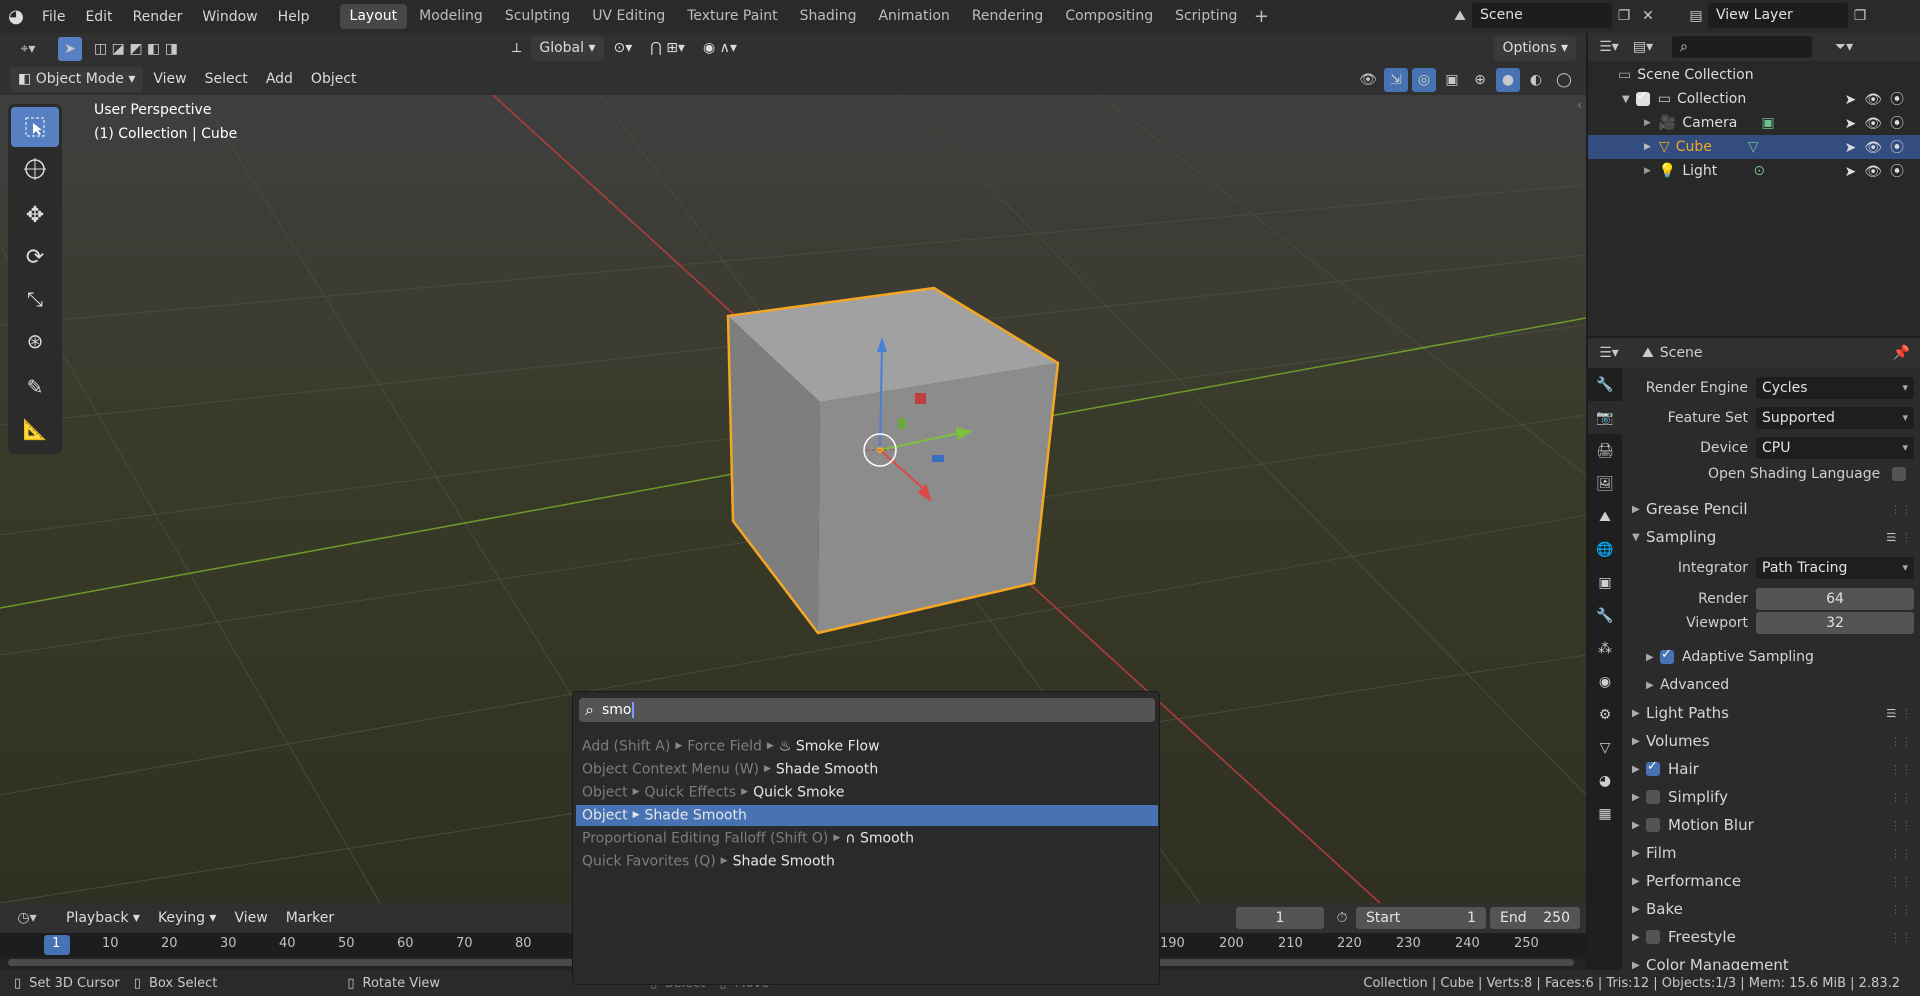 The image size is (1920, 996). Describe the element at coordinates (567, 48) in the screenshot. I see `transform-orientation-select: Global ▾` at that location.